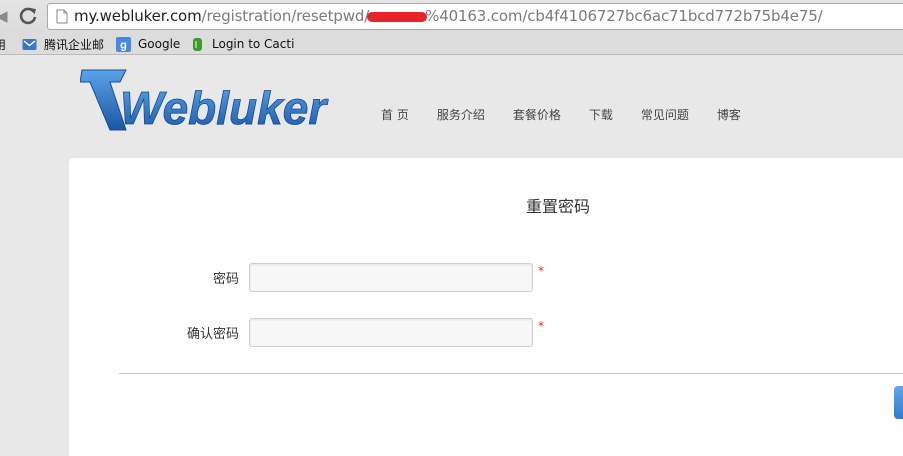  Describe the element at coordinates (225, 279) in the screenshot. I see `password-label: 密码` at that location.